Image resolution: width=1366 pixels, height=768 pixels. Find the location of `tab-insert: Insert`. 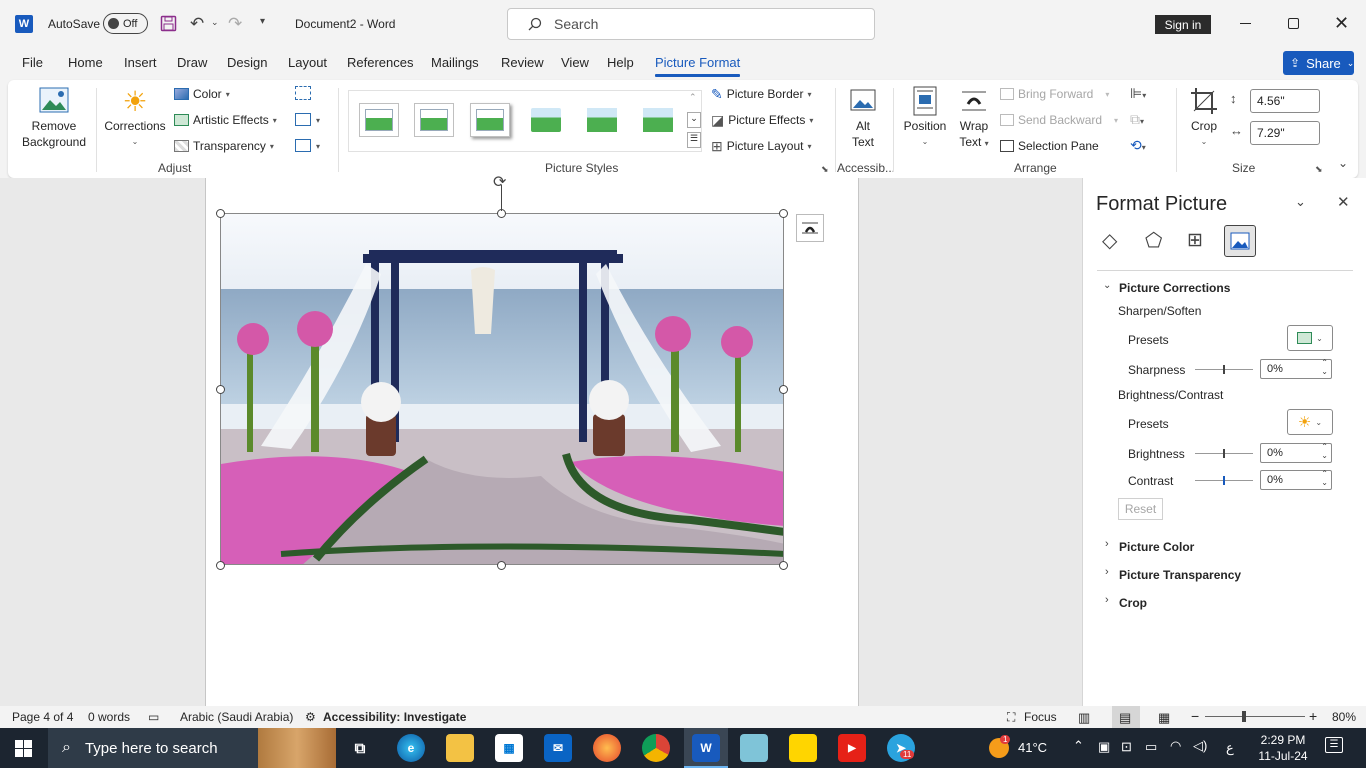

tab-insert: Insert is located at coordinates (140, 62).